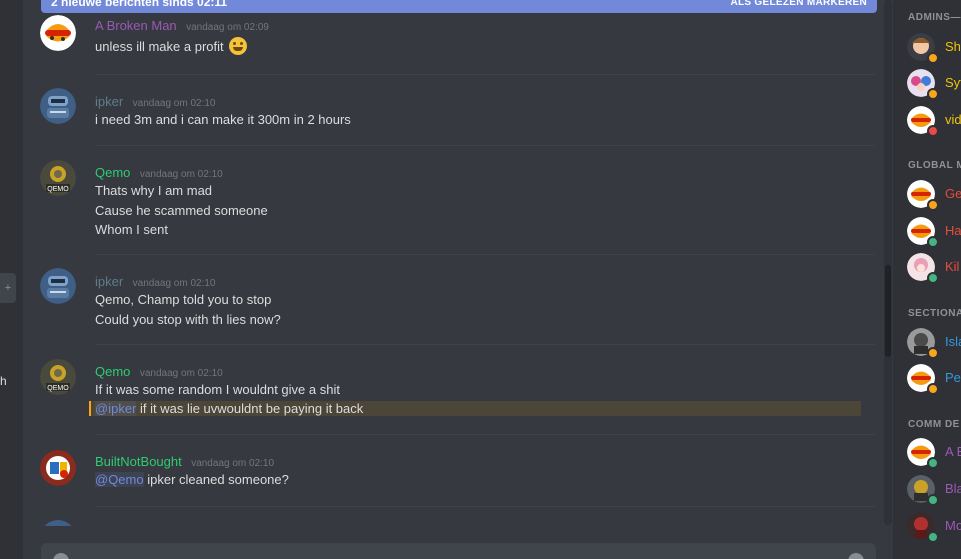 This screenshot has height=559, width=961. I want to click on member-name: A B, so click(953, 451).